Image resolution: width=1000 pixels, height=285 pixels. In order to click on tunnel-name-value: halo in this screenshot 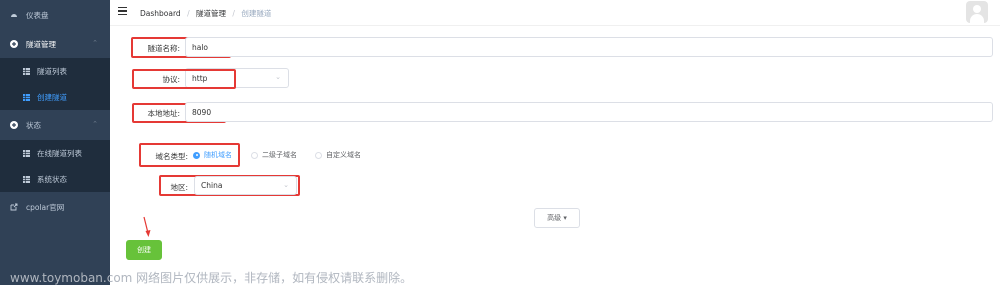, I will do `click(200, 47)`.